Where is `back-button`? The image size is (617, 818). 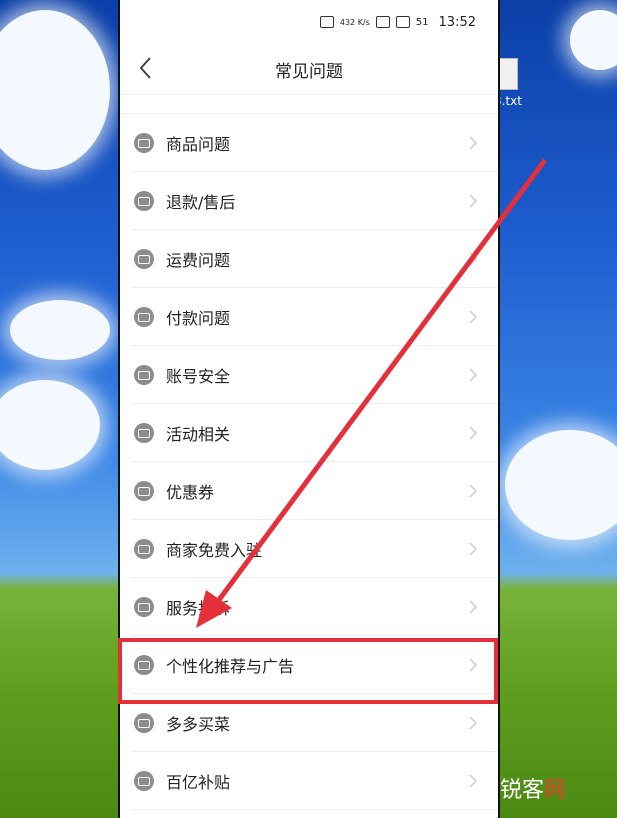 back-button is located at coordinates (146, 68).